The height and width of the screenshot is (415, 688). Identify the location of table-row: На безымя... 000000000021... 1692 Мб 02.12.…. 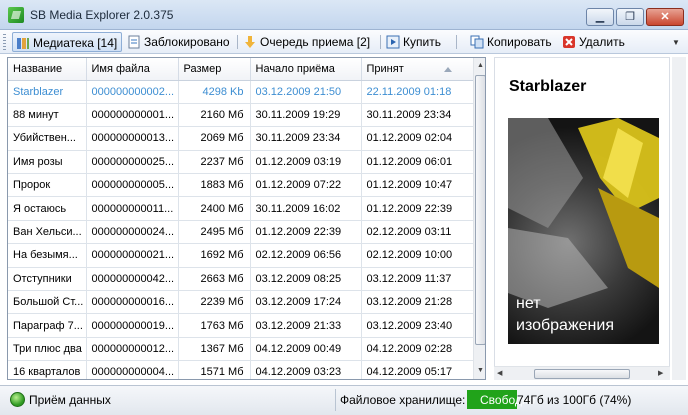
(241, 255).